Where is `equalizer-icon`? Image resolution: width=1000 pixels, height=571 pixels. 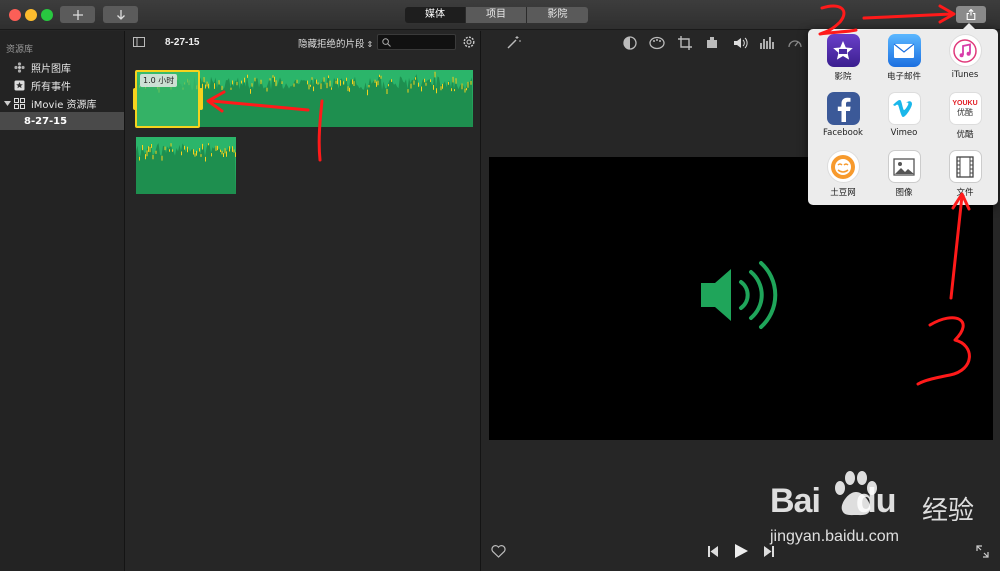
equalizer-icon is located at coordinates (767, 43).